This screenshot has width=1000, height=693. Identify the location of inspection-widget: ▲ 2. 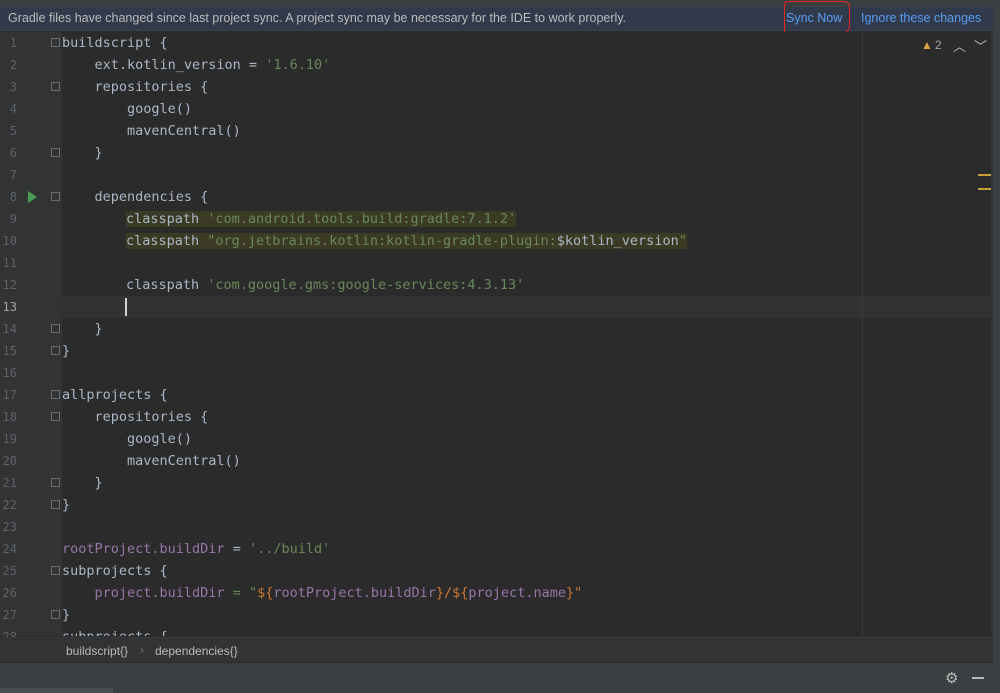
(931, 45).